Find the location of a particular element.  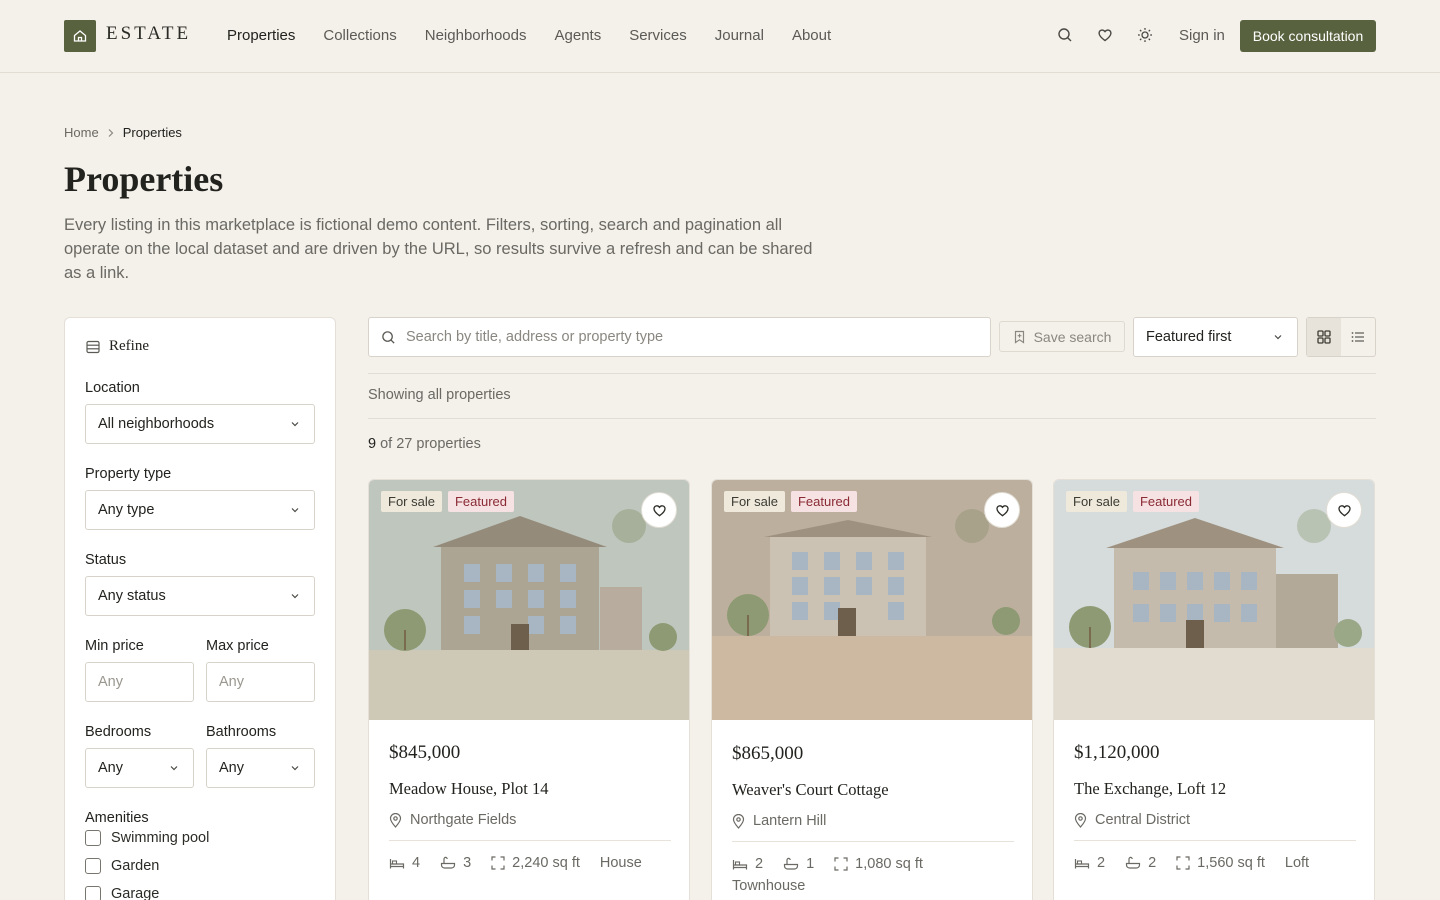

sun-icon is located at coordinates (1145, 35).